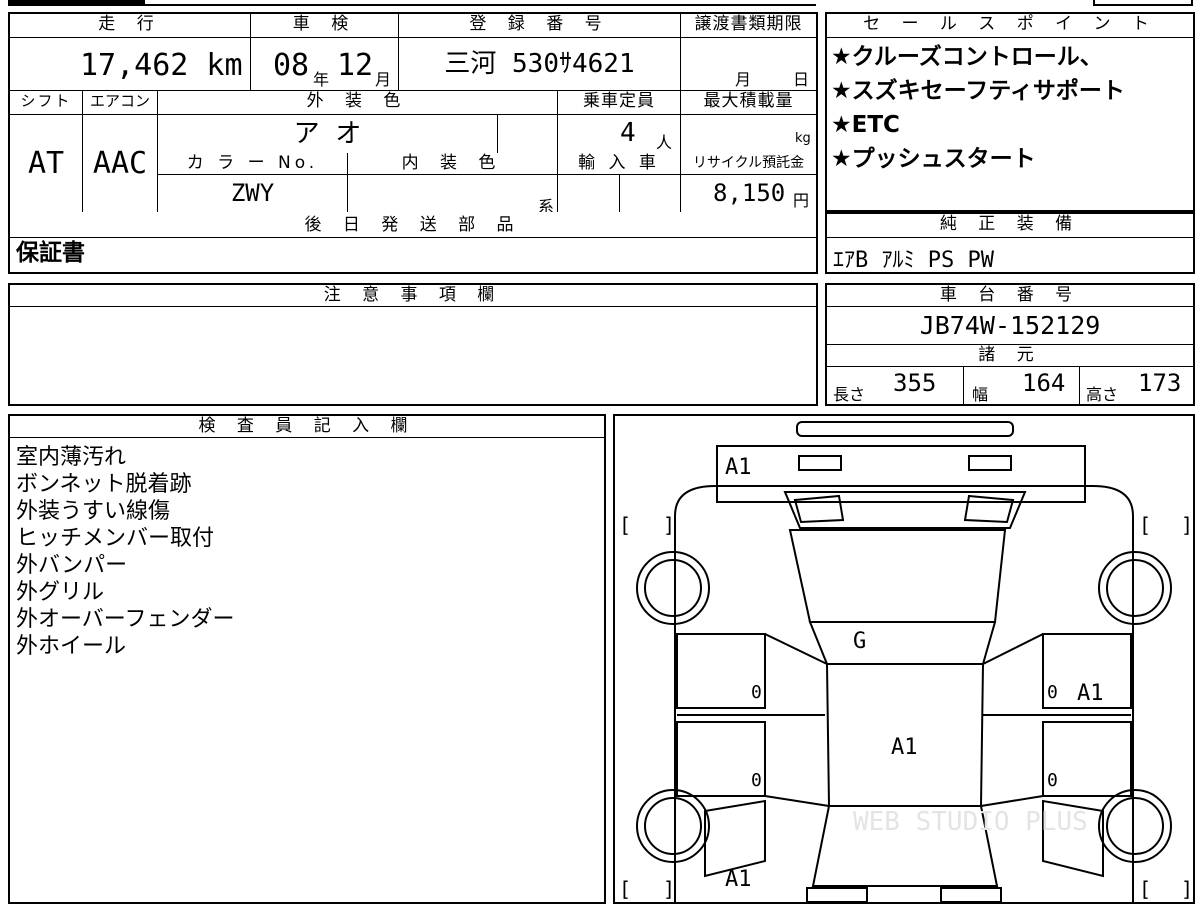 This screenshot has width=1200, height=904. What do you see at coordinates (970, 822) in the screenshot?
I see `watermark: WEB STUDIO PLUS` at bounding box center [970, 822].